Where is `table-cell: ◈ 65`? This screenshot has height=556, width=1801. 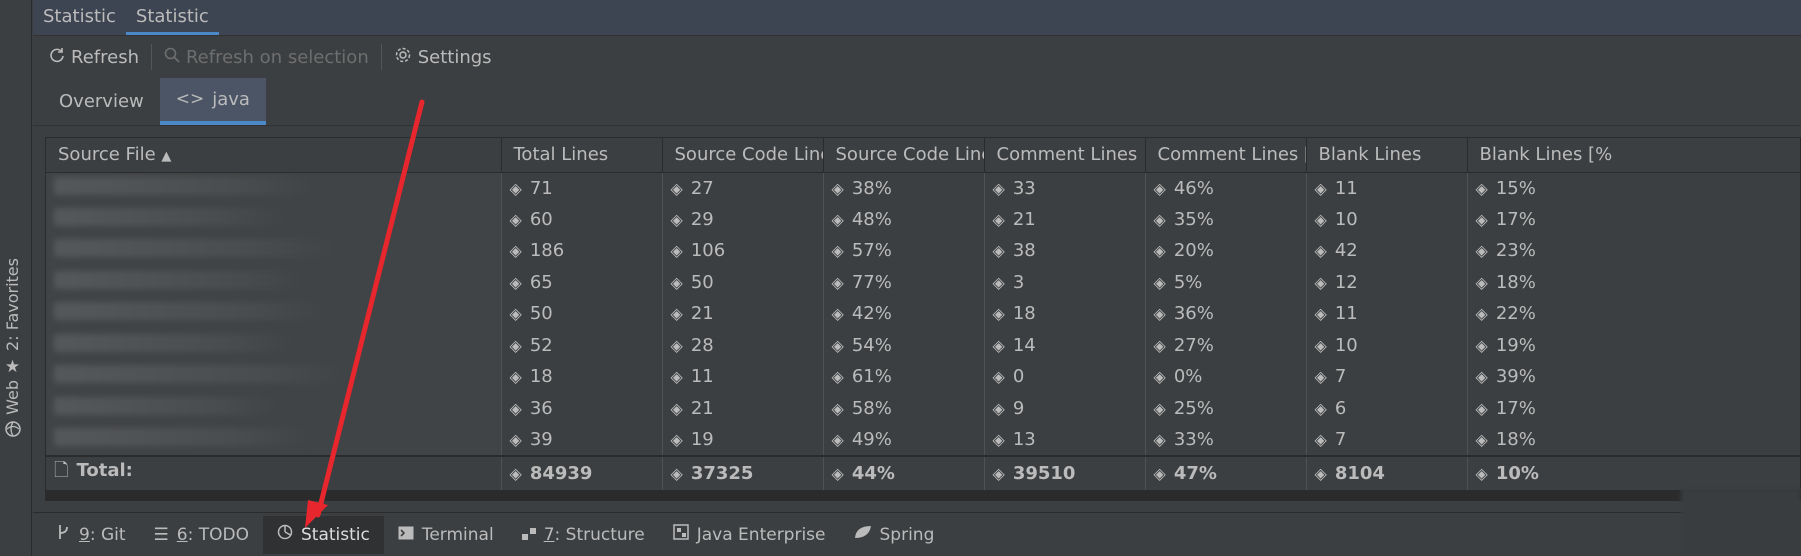 table-cell: ◈ 65 is located at coordinates (582, 282).